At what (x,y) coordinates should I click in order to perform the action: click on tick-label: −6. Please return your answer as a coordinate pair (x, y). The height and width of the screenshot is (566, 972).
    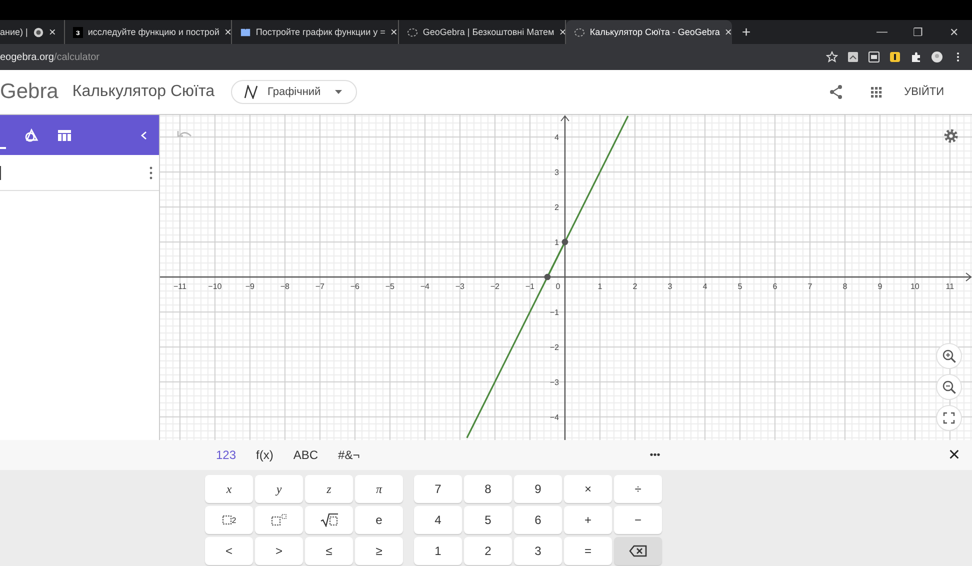
    Looking at the image, I should click on (355, 286).